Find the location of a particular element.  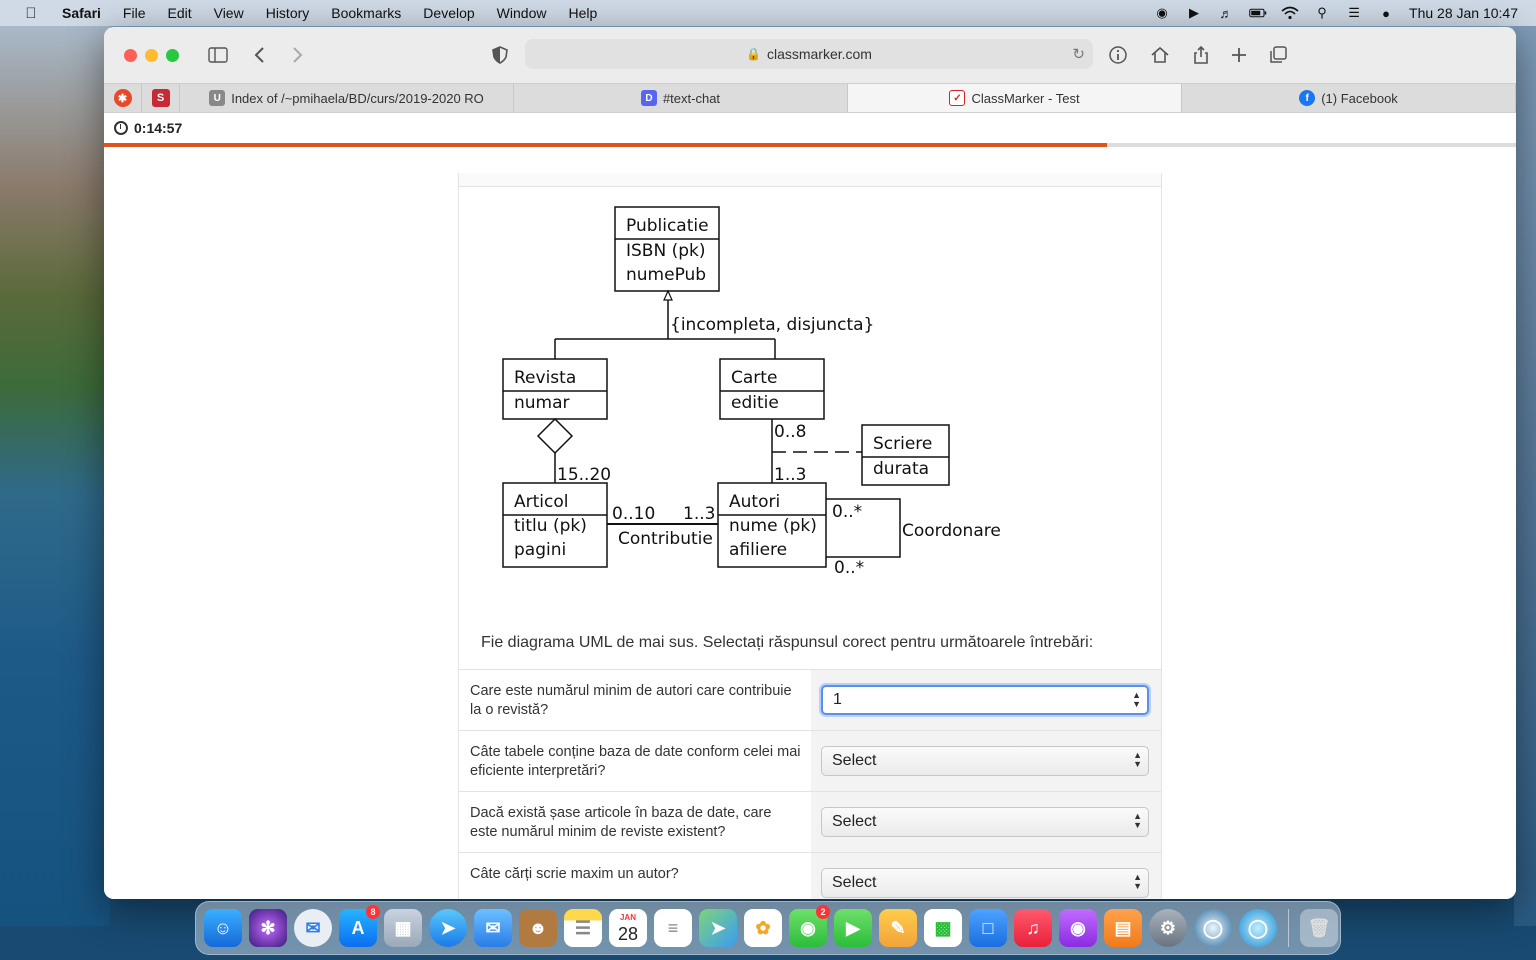

menu-history: History is located at coordinates (288, 13).